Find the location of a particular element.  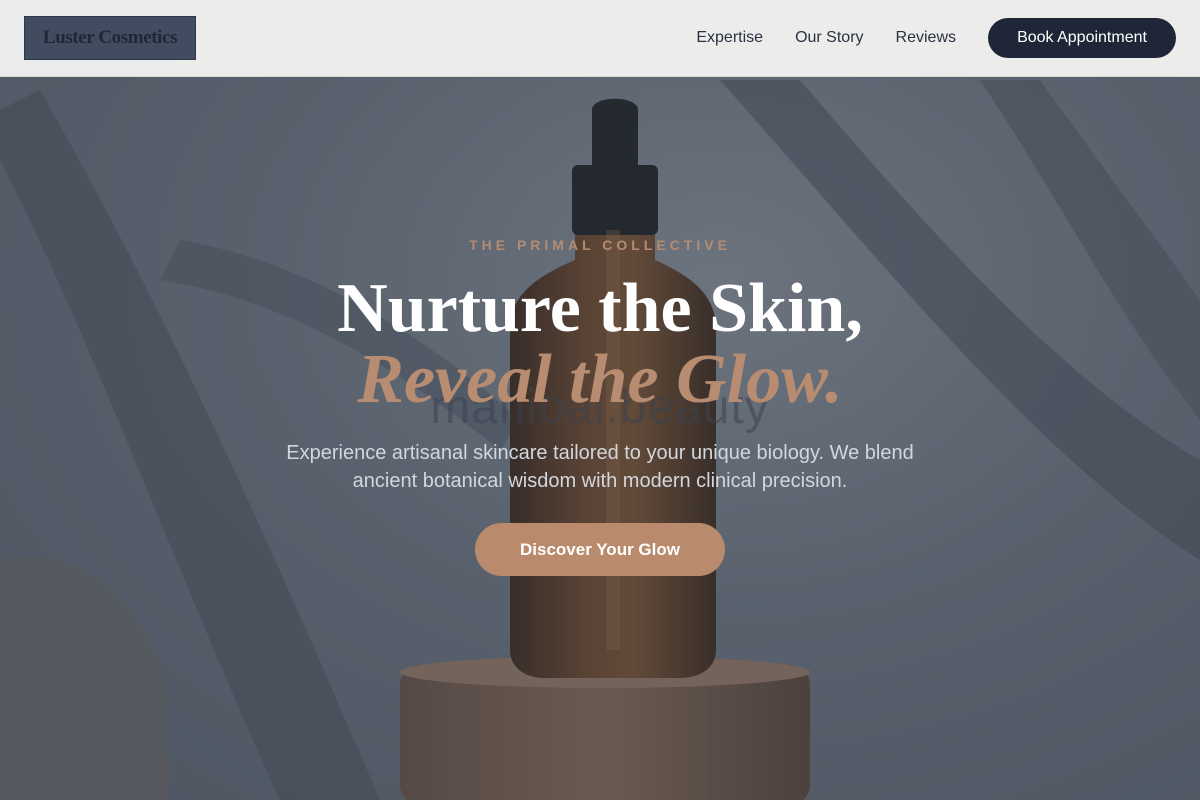

nav-link-reviews: Reviews is located at coordinates (926, 38).